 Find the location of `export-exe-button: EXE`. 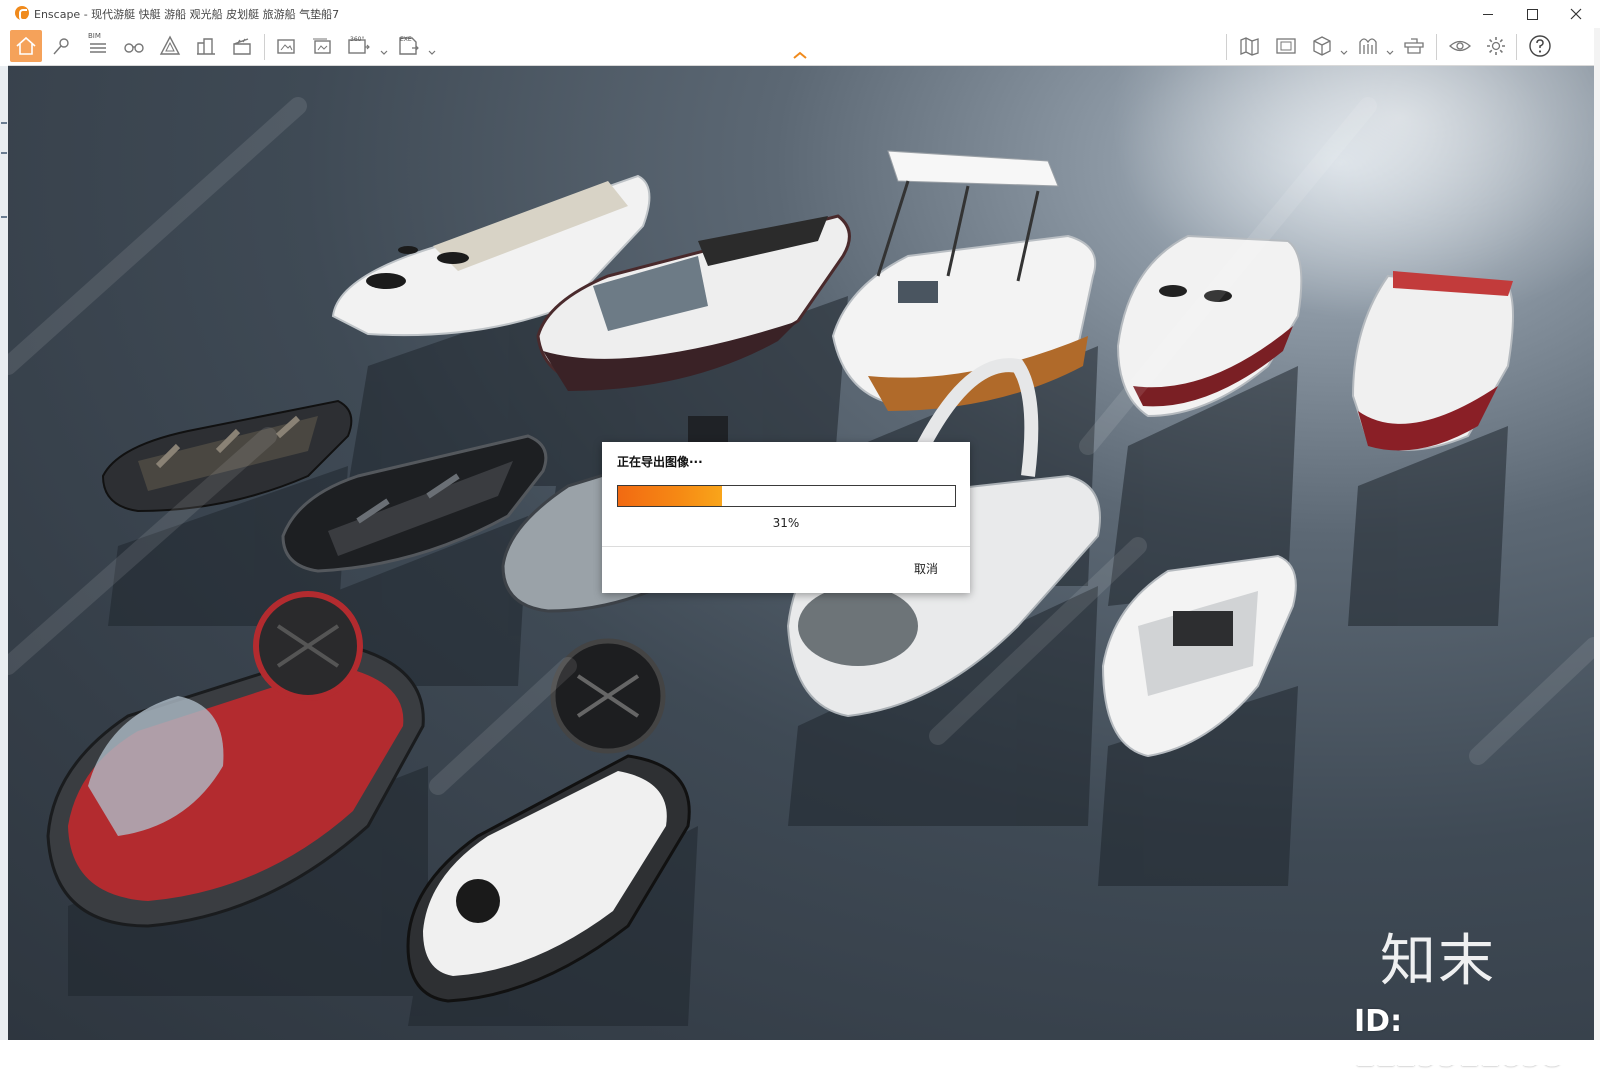

export-exe-button: EXE is located at coordinates (408, 46).